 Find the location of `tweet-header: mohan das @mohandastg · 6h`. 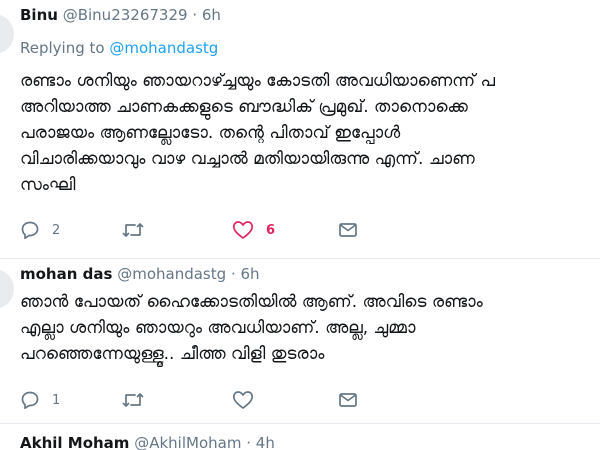

tweet-header: mohan das @mohandastg · 6h is located at coordinates (140, 274).